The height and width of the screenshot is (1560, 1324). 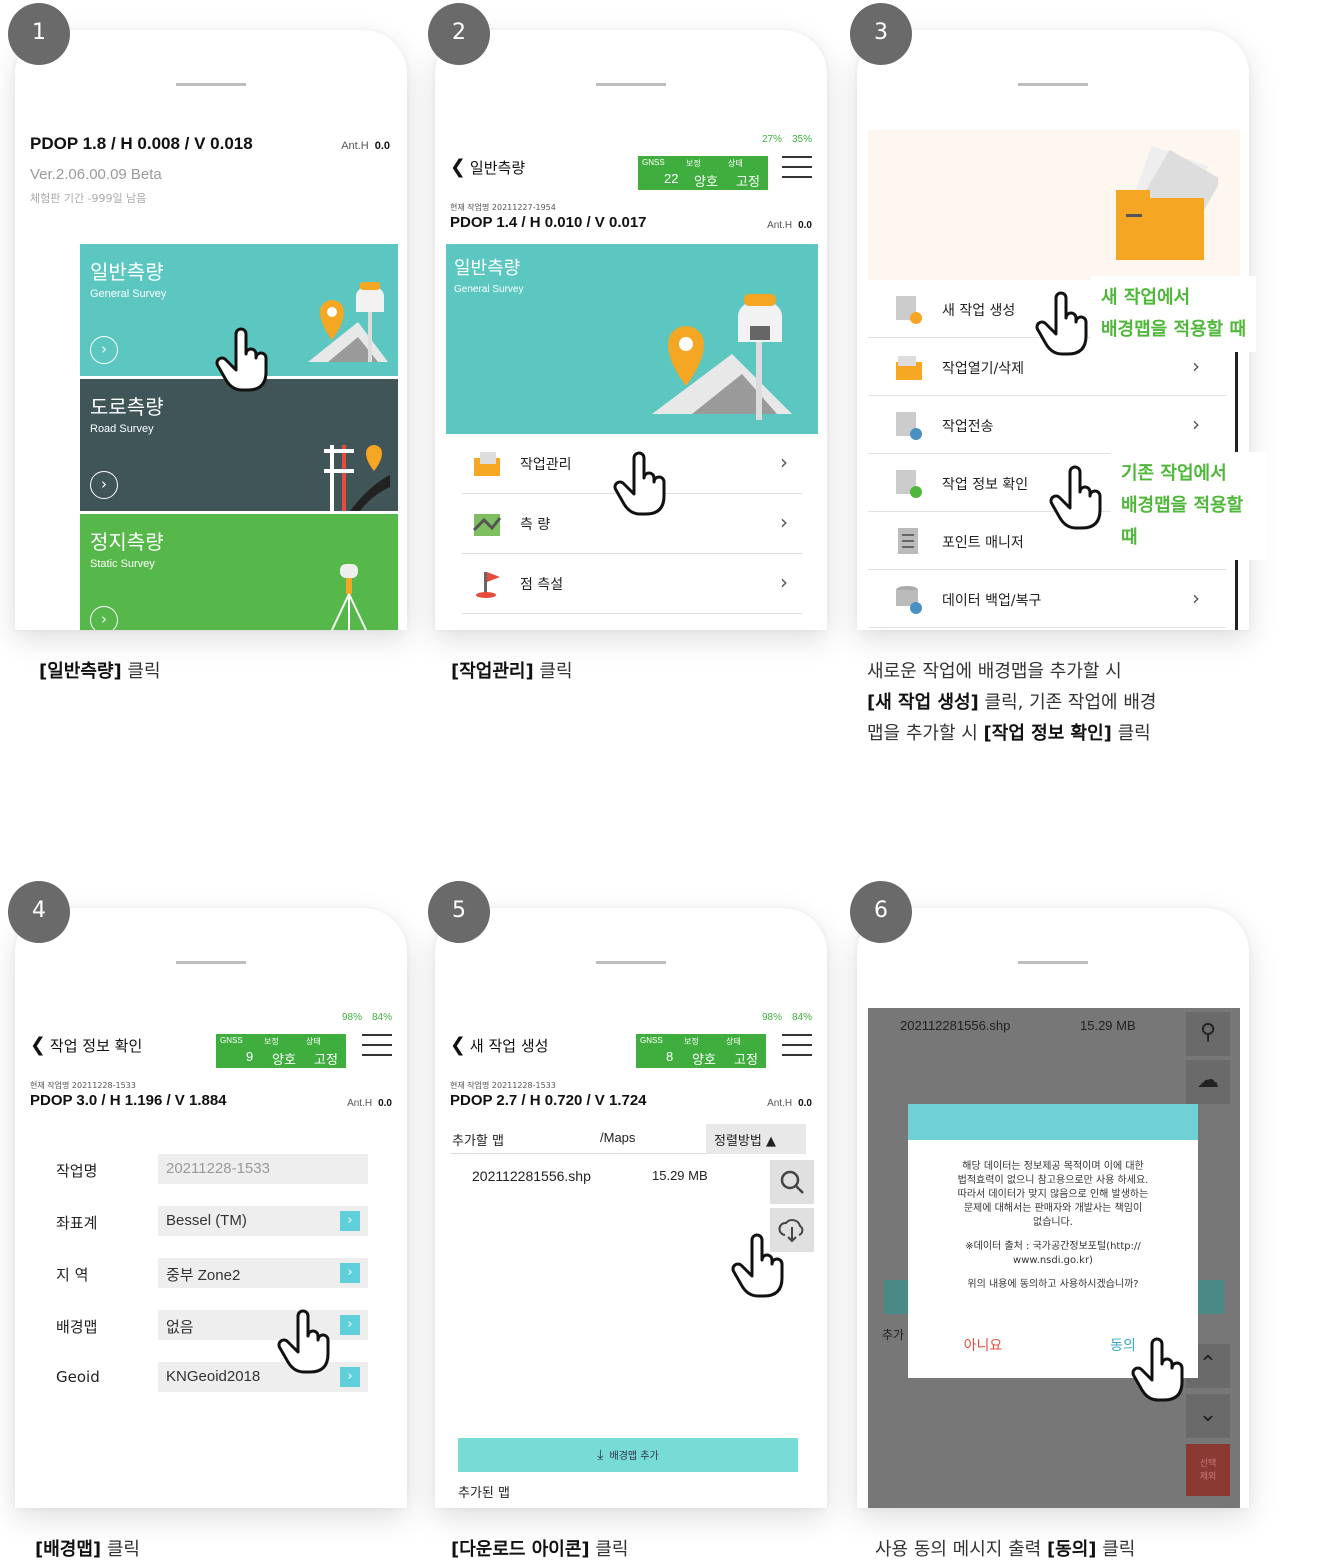 What do you see at coordinates (100, 671) in the screenshot?
I see `step-caption: [일반측량] 클릭` at bounding box center [100, 671].